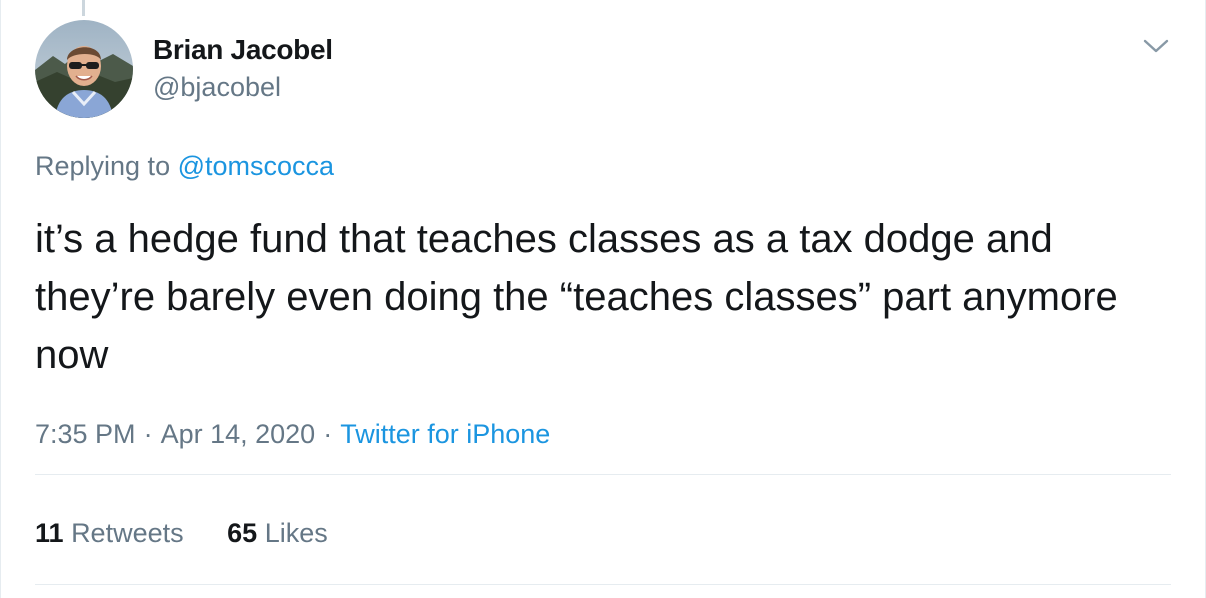 The image size is (1206, 598). I want to click on tweet-menu-button, so click(1156, 46).